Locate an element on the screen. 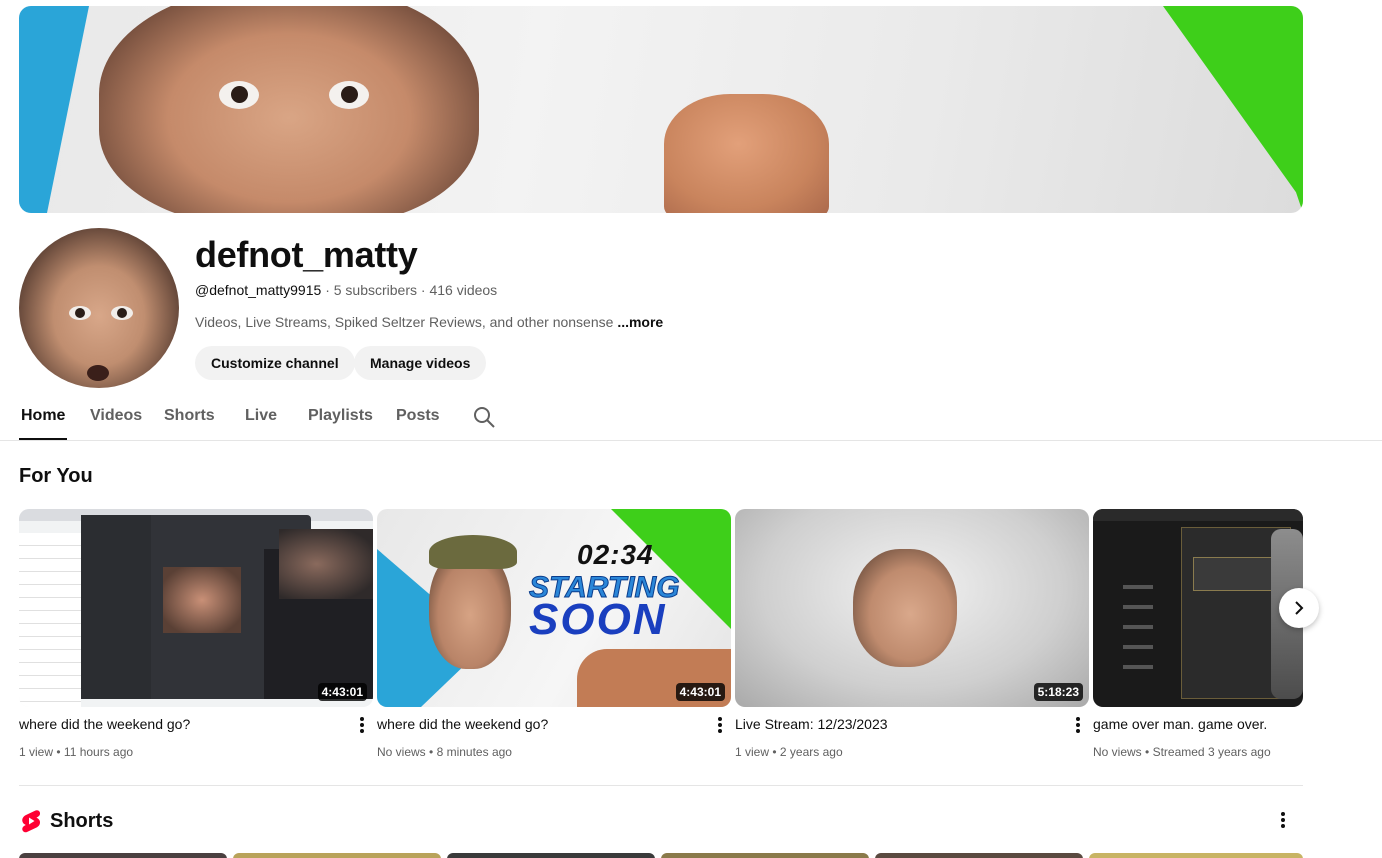  video-age: Streamed 3 years ago is located at coordinates (1211, 752).